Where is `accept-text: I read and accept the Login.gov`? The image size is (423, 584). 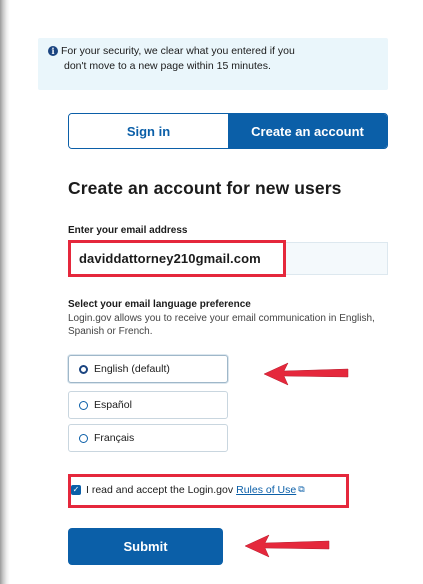
accept-text: I read and accept the Login.gov is located at coordinates (160, 490).